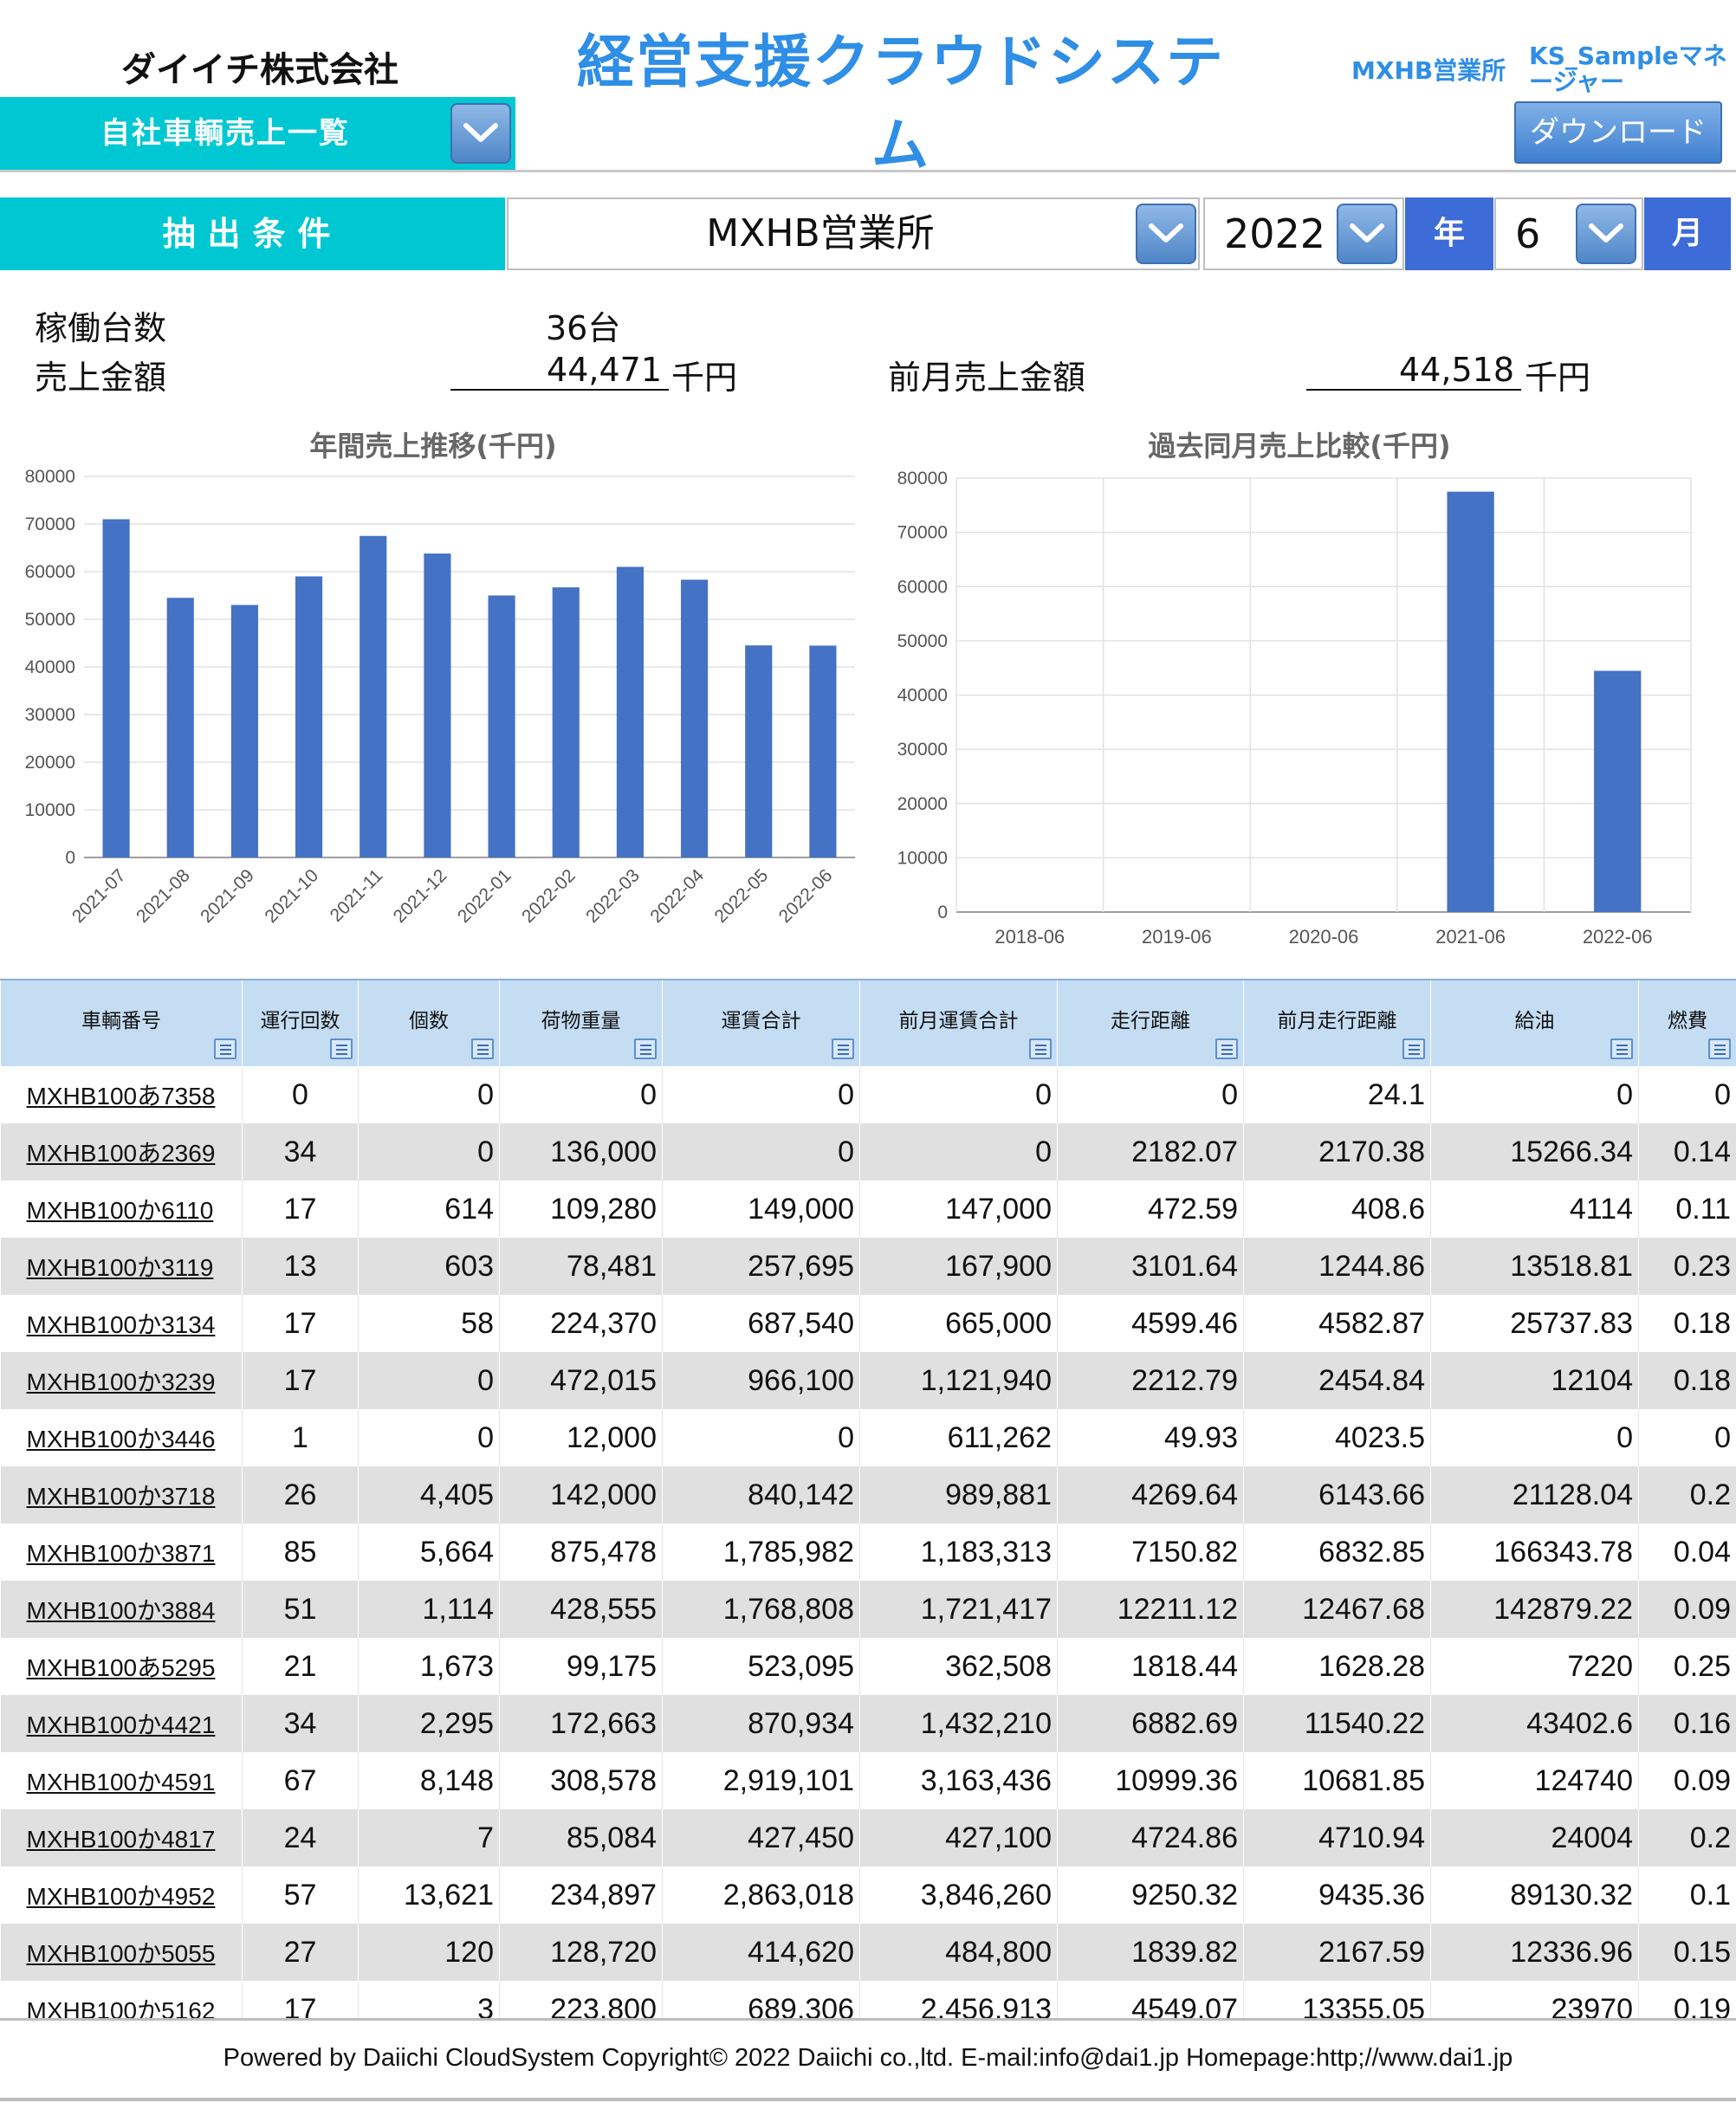 The width and height of the screenshot is (1736, 2122). I want to click on year-select: 2022, so click(1304, 233).